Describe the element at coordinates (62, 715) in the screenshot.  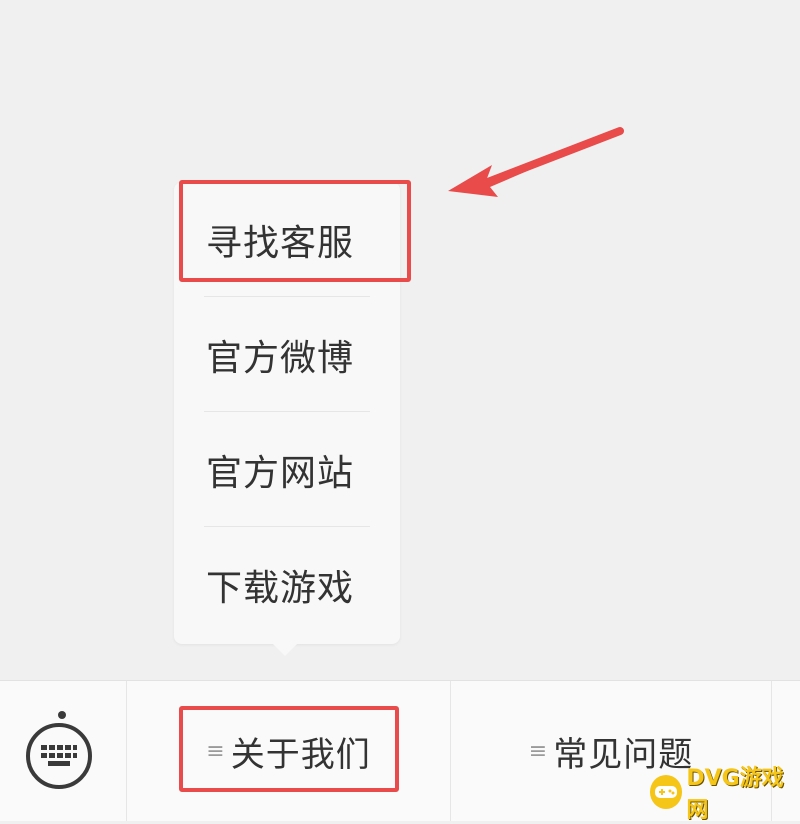
I see `keyboard-indicator-dot` at that location.